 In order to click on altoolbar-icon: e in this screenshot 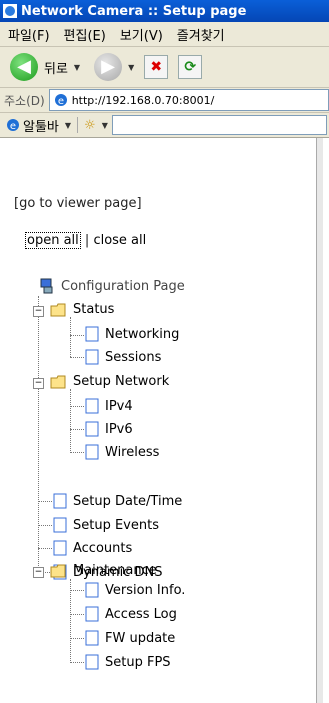, I will do `click(13, 125)`.